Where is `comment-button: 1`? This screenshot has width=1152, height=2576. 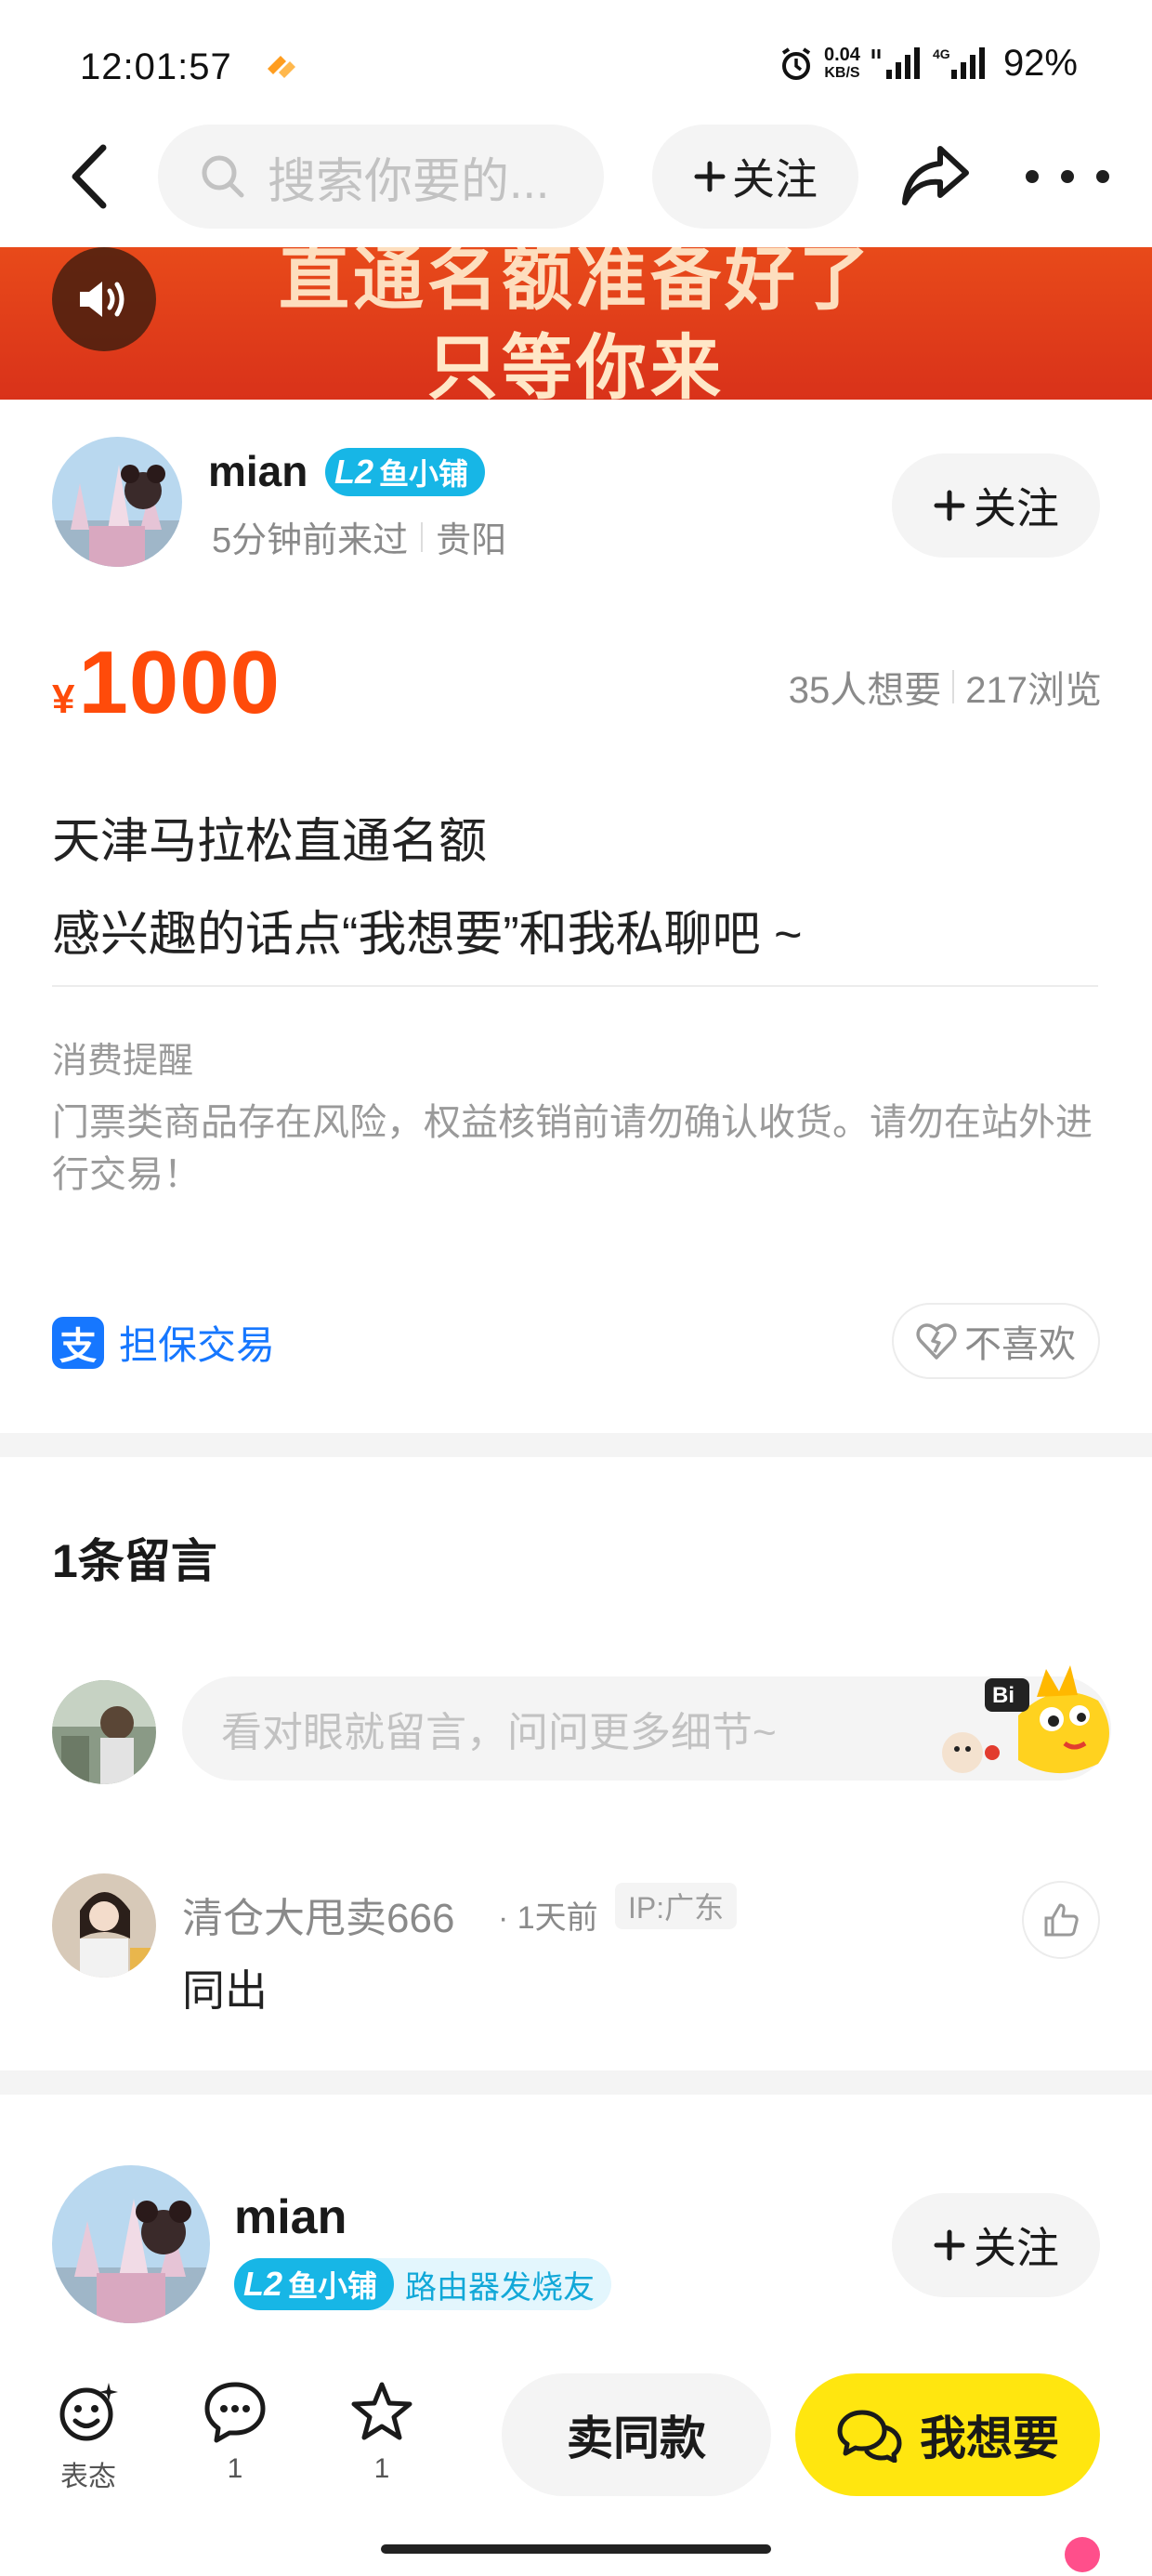
comment-button: 1 is located at coordinates (235, 2432).